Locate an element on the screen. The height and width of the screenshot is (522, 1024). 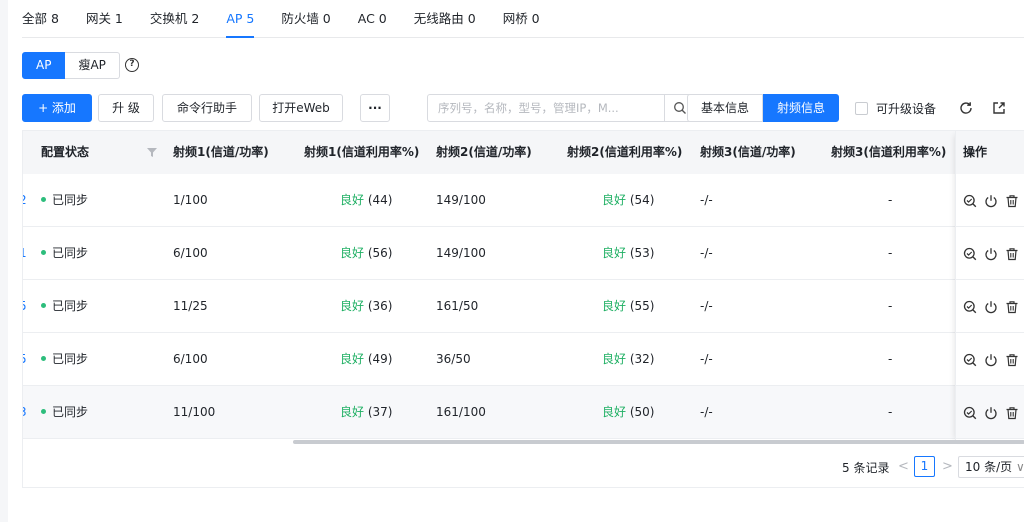
rf2-util-cell: 良好 (53) is located at coordinates (628, 253).